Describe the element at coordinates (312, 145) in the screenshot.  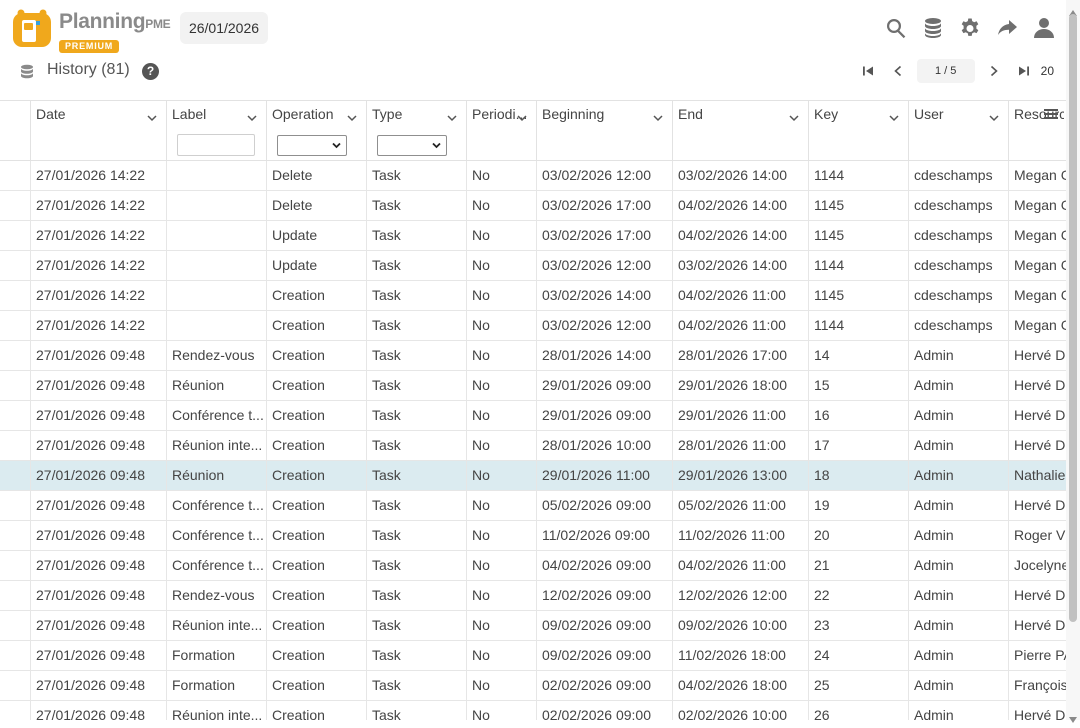
I see `operation-filter-select` at that location.